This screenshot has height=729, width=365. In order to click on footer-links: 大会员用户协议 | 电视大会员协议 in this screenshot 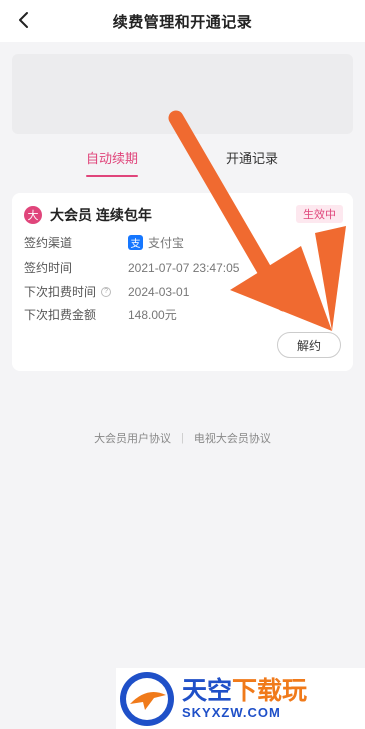, I will do `click(182, 438)`.